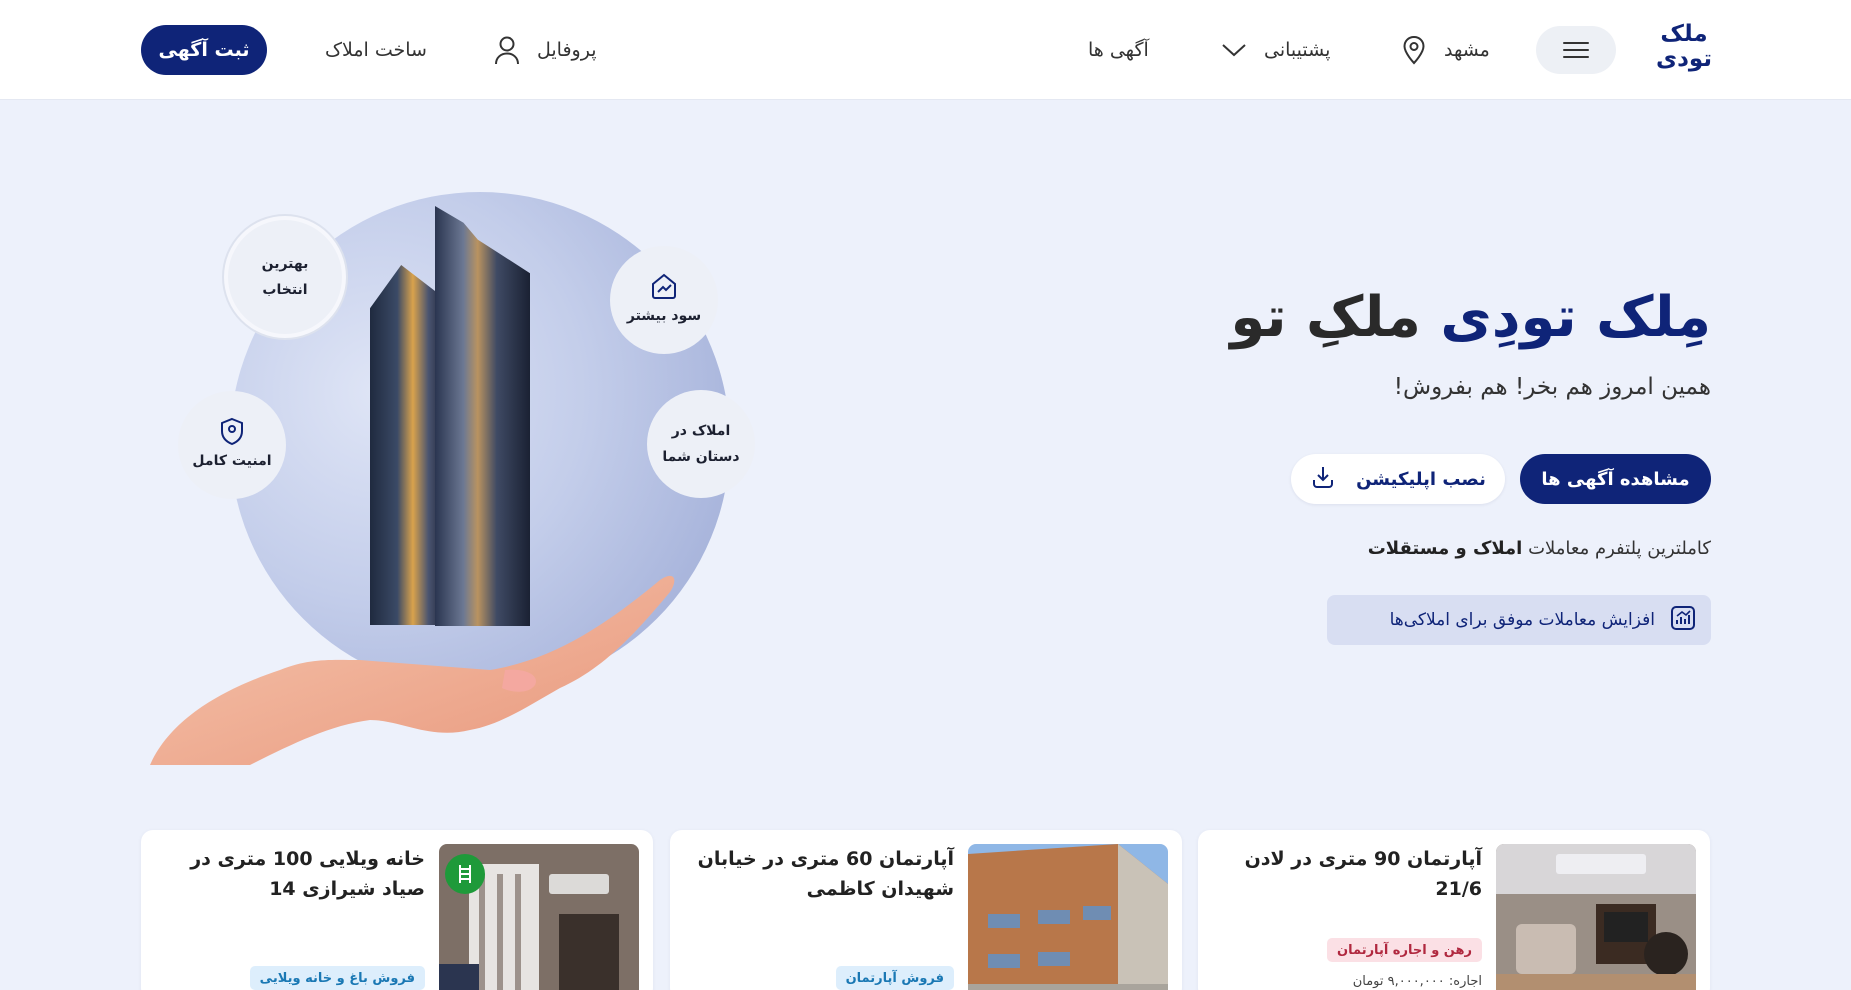 The width and height of the screenshot is (1851, 990). What do you see at coordinates (1575, 317) in the screenshot?
I see `hero-title-brand: مِلک تودِی` at bounding box center [1575, 317].